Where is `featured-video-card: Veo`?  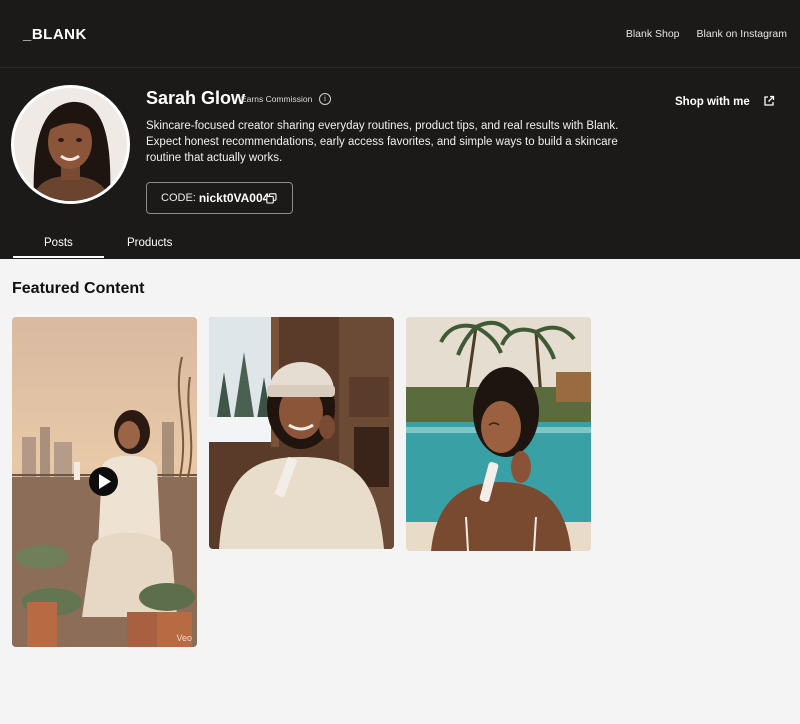 featured-video-card: Veo is located at coordinates (104, 482).